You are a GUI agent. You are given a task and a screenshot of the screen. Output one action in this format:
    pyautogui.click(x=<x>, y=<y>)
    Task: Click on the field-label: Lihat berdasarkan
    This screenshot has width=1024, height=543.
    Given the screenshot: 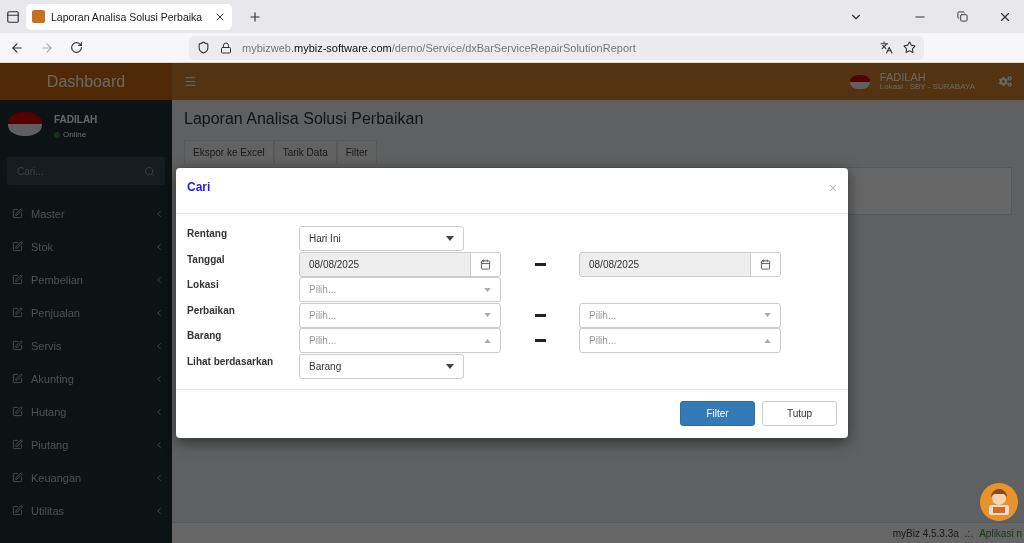 What is the action you would take?
    pyautogui.click(x=231, y=360)
    